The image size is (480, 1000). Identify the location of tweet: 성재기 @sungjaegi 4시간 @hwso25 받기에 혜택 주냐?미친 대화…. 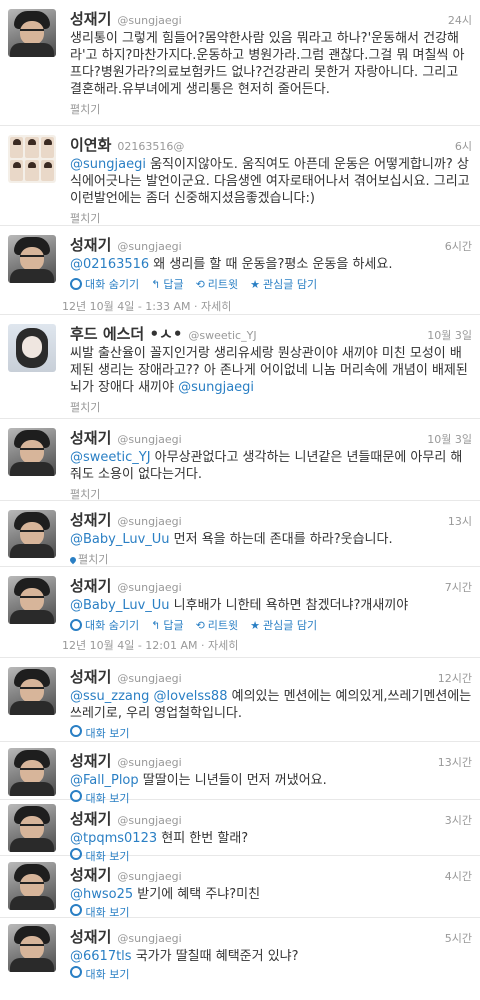
(240, 887).